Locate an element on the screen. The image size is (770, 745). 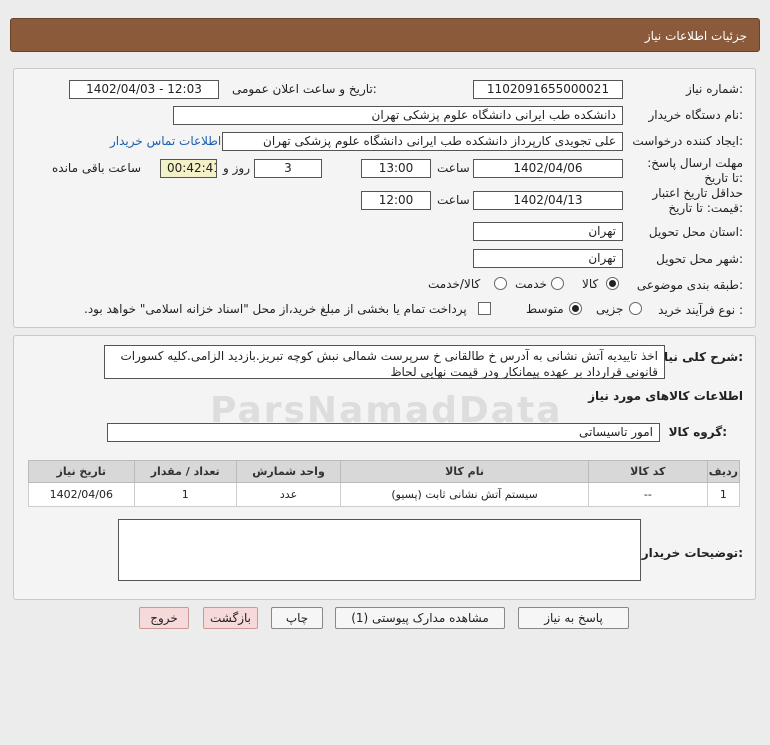
contact-info-link: اطلاعات تماس خریدار is located at coordinates (165, 141).